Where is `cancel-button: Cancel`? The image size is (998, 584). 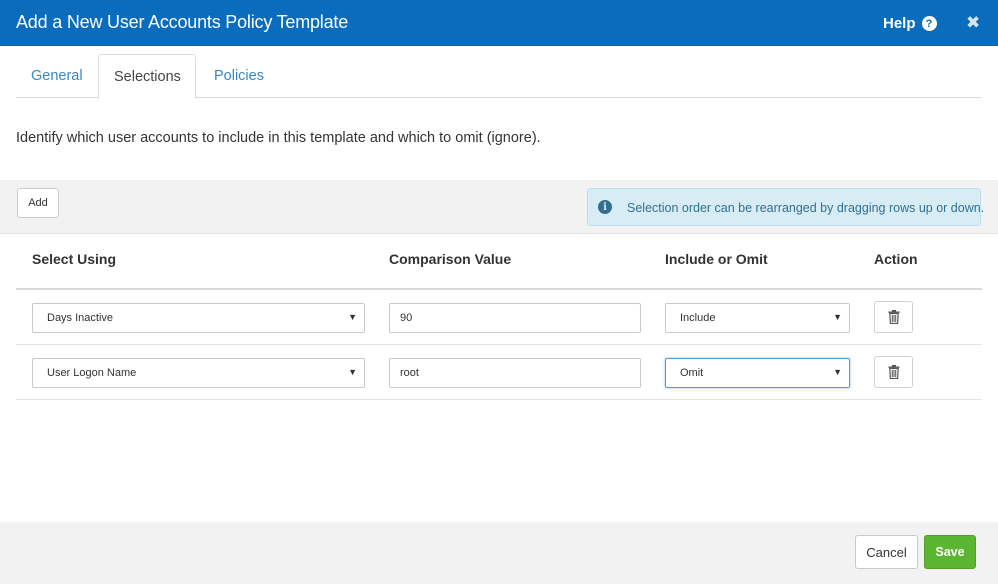
cancel-button: Cancel is located at coordinates (886, 552).